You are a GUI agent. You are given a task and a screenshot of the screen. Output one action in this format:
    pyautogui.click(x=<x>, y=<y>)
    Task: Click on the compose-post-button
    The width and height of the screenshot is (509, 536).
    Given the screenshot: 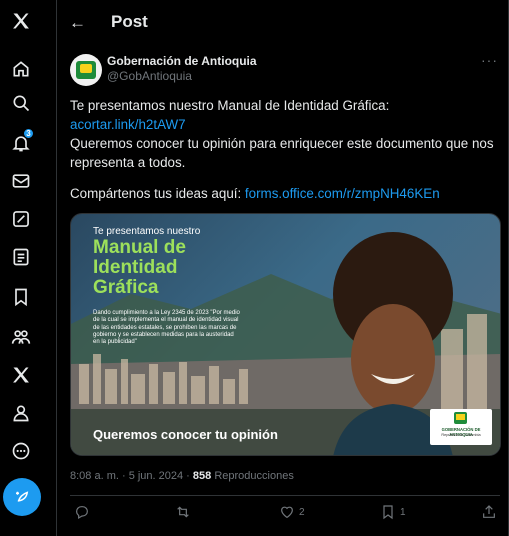 What is the action you would take?
    pyautogui.click(x=22, y=497)
    